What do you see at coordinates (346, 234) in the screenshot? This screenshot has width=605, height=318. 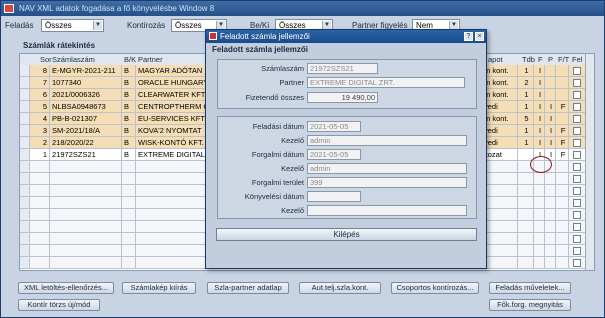 I see `kilepes-button: Kilépés` at bounding box center [346, 234].